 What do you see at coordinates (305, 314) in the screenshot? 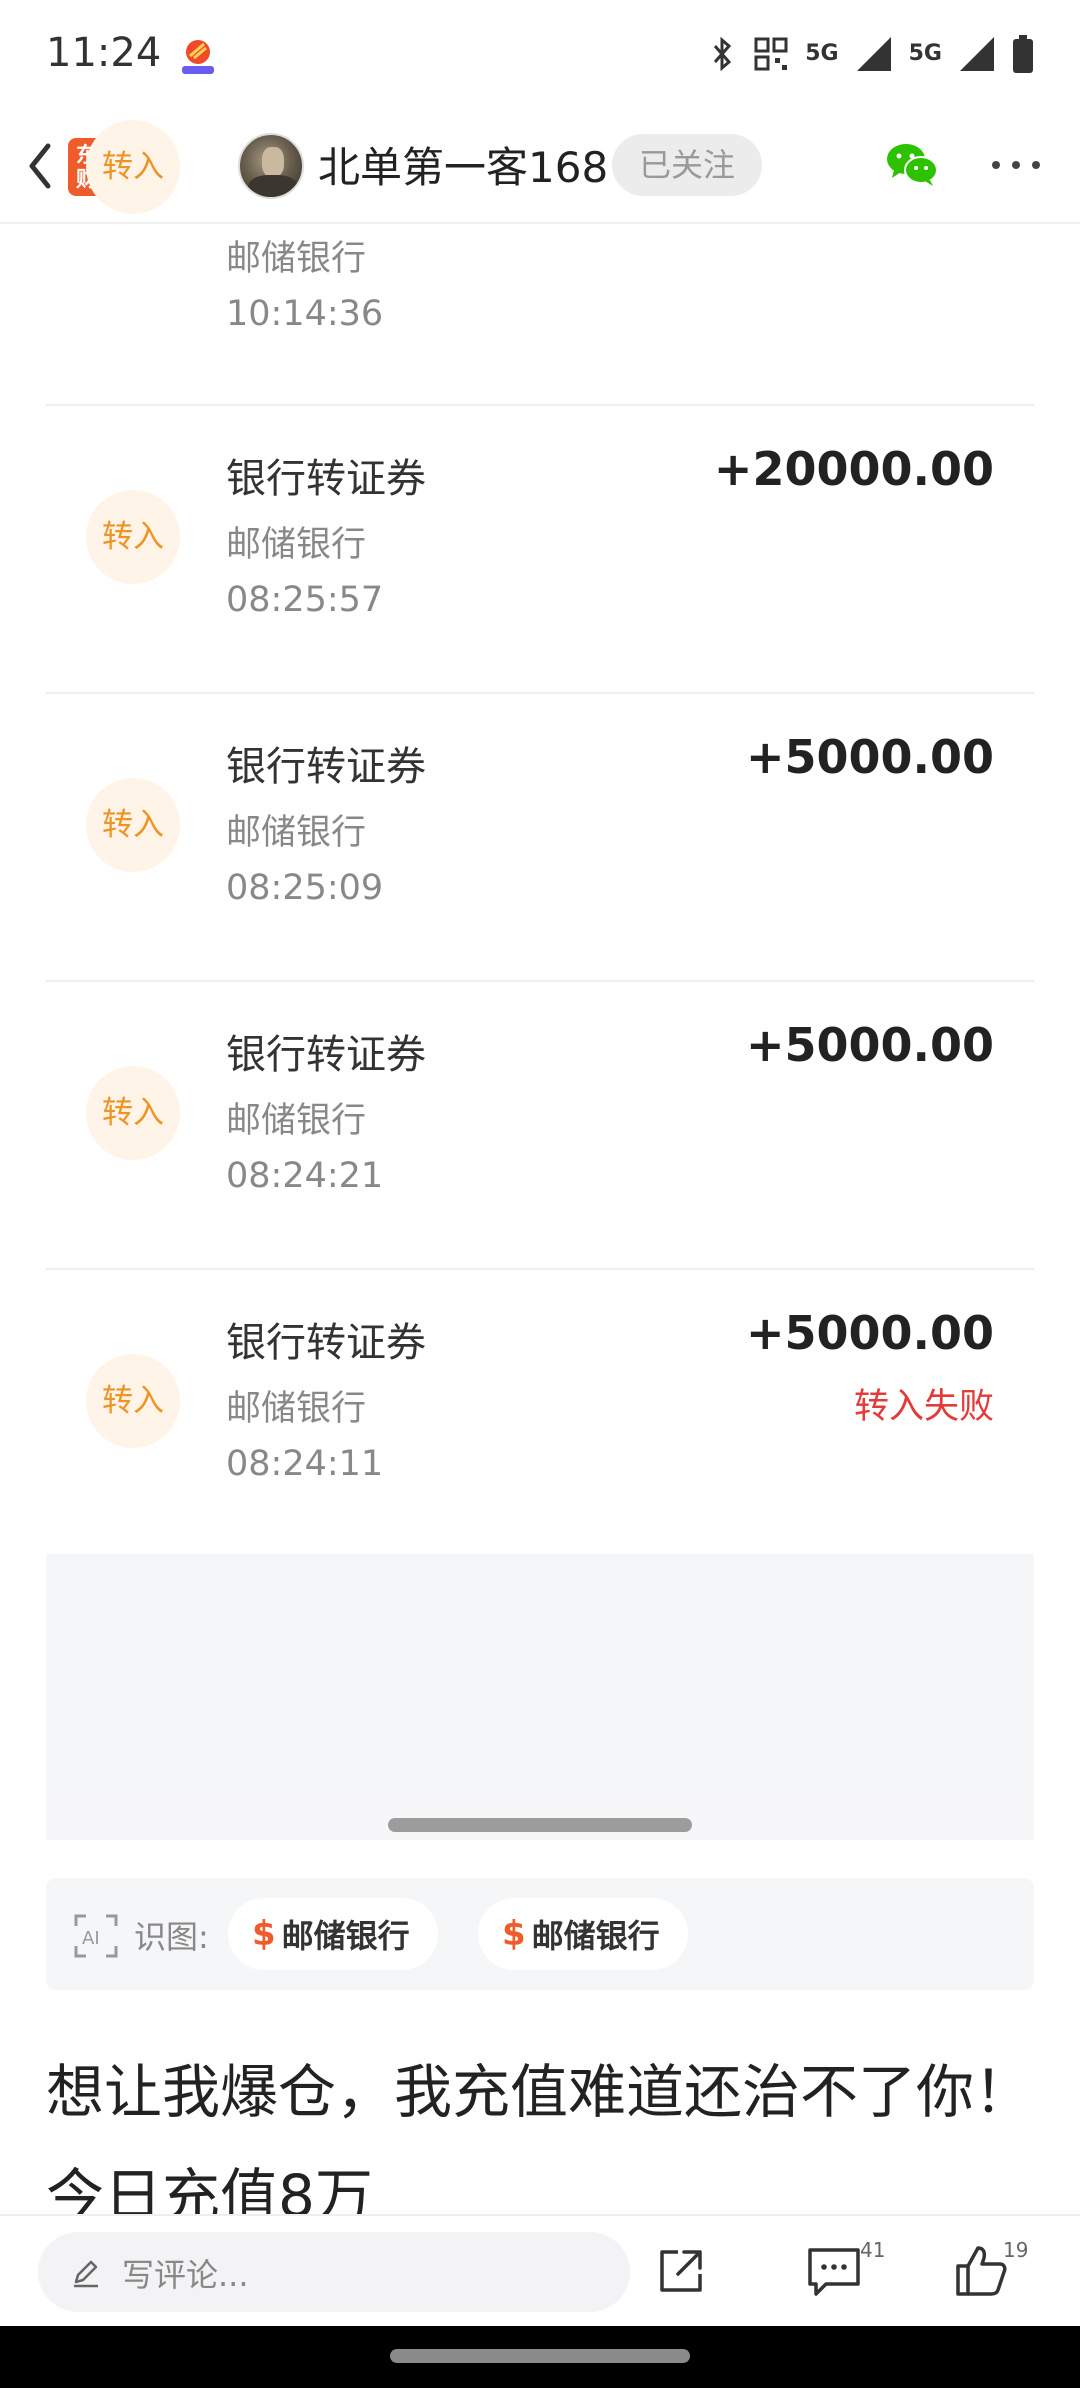
I see `transaction-time: 10:14:36` at bounding box center [305, 314].